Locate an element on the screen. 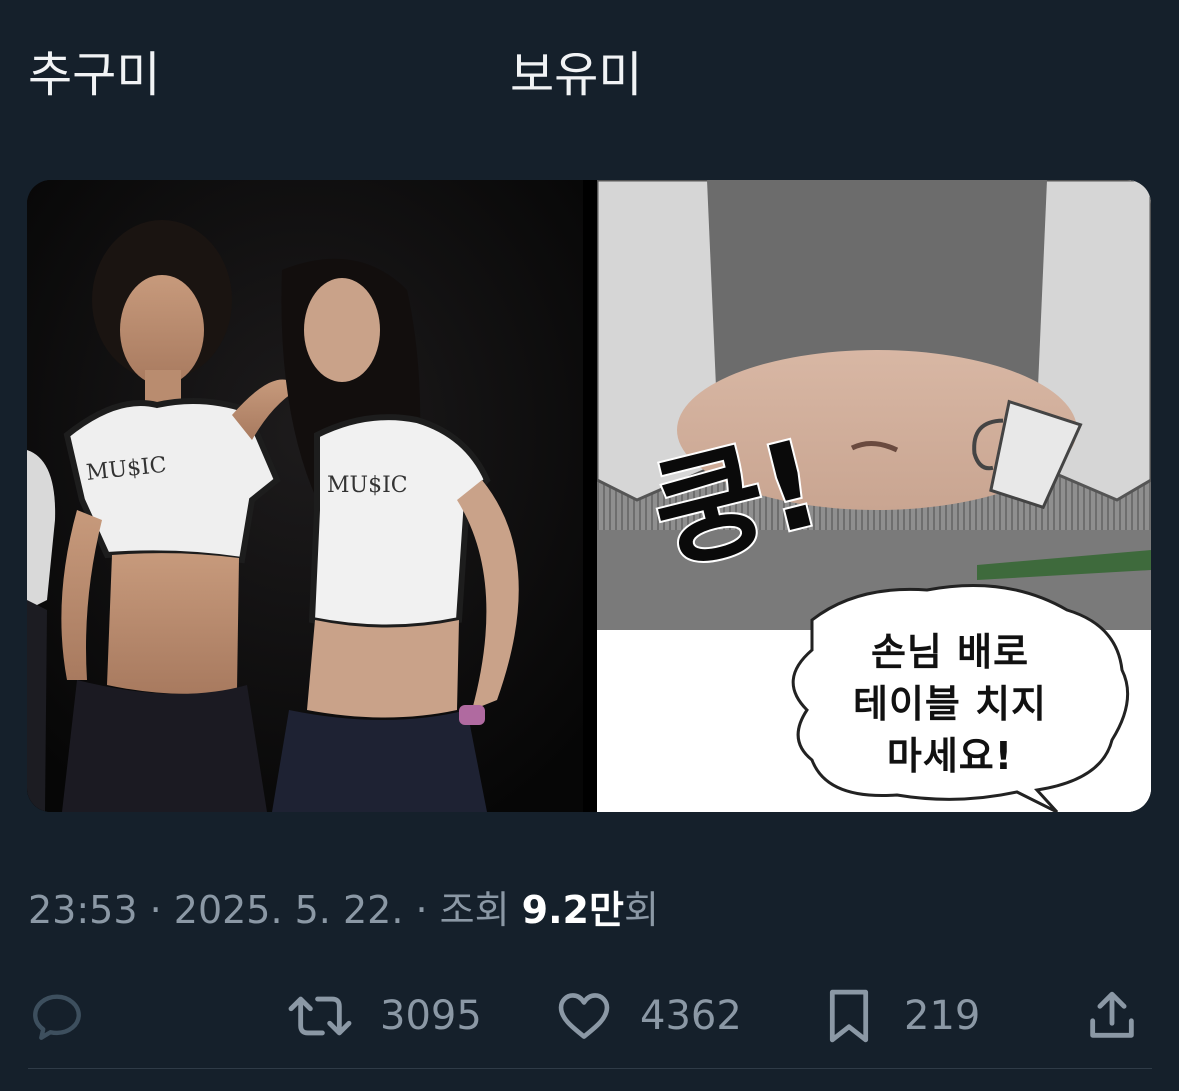 The height and width of the screenshot is (1091, 1179). tweet-date: 2025. 5. 22. is located at coordinates (289, 910).